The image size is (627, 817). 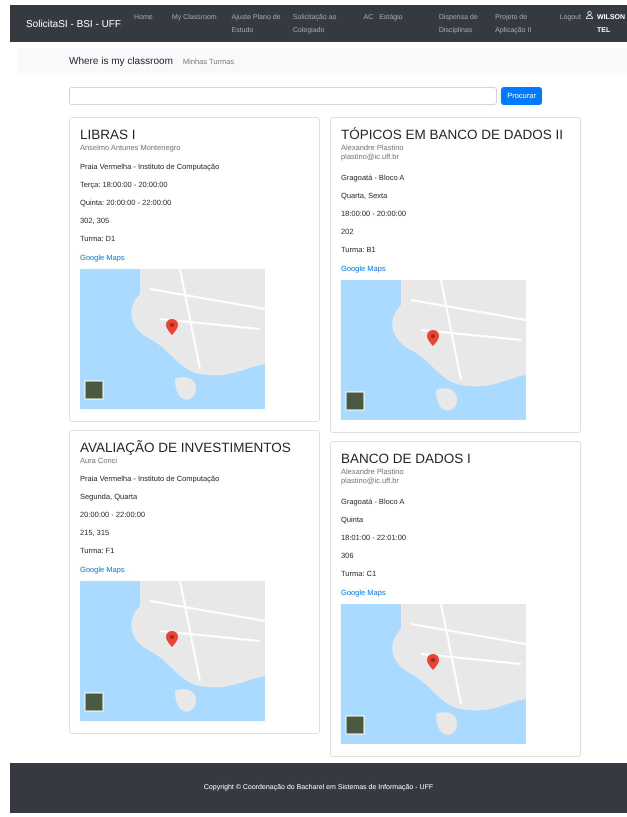 I want to click on course-title: AVALIAÇÃO DE INVESTIMENTOS, so click(x=186, y=447).